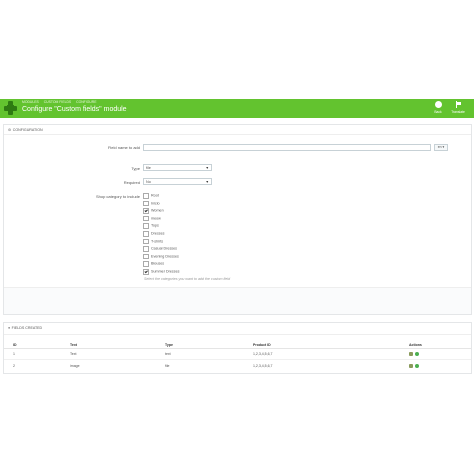 The image size is (474, 474). I want to click on required-select: No ▼, so click(177, 181).